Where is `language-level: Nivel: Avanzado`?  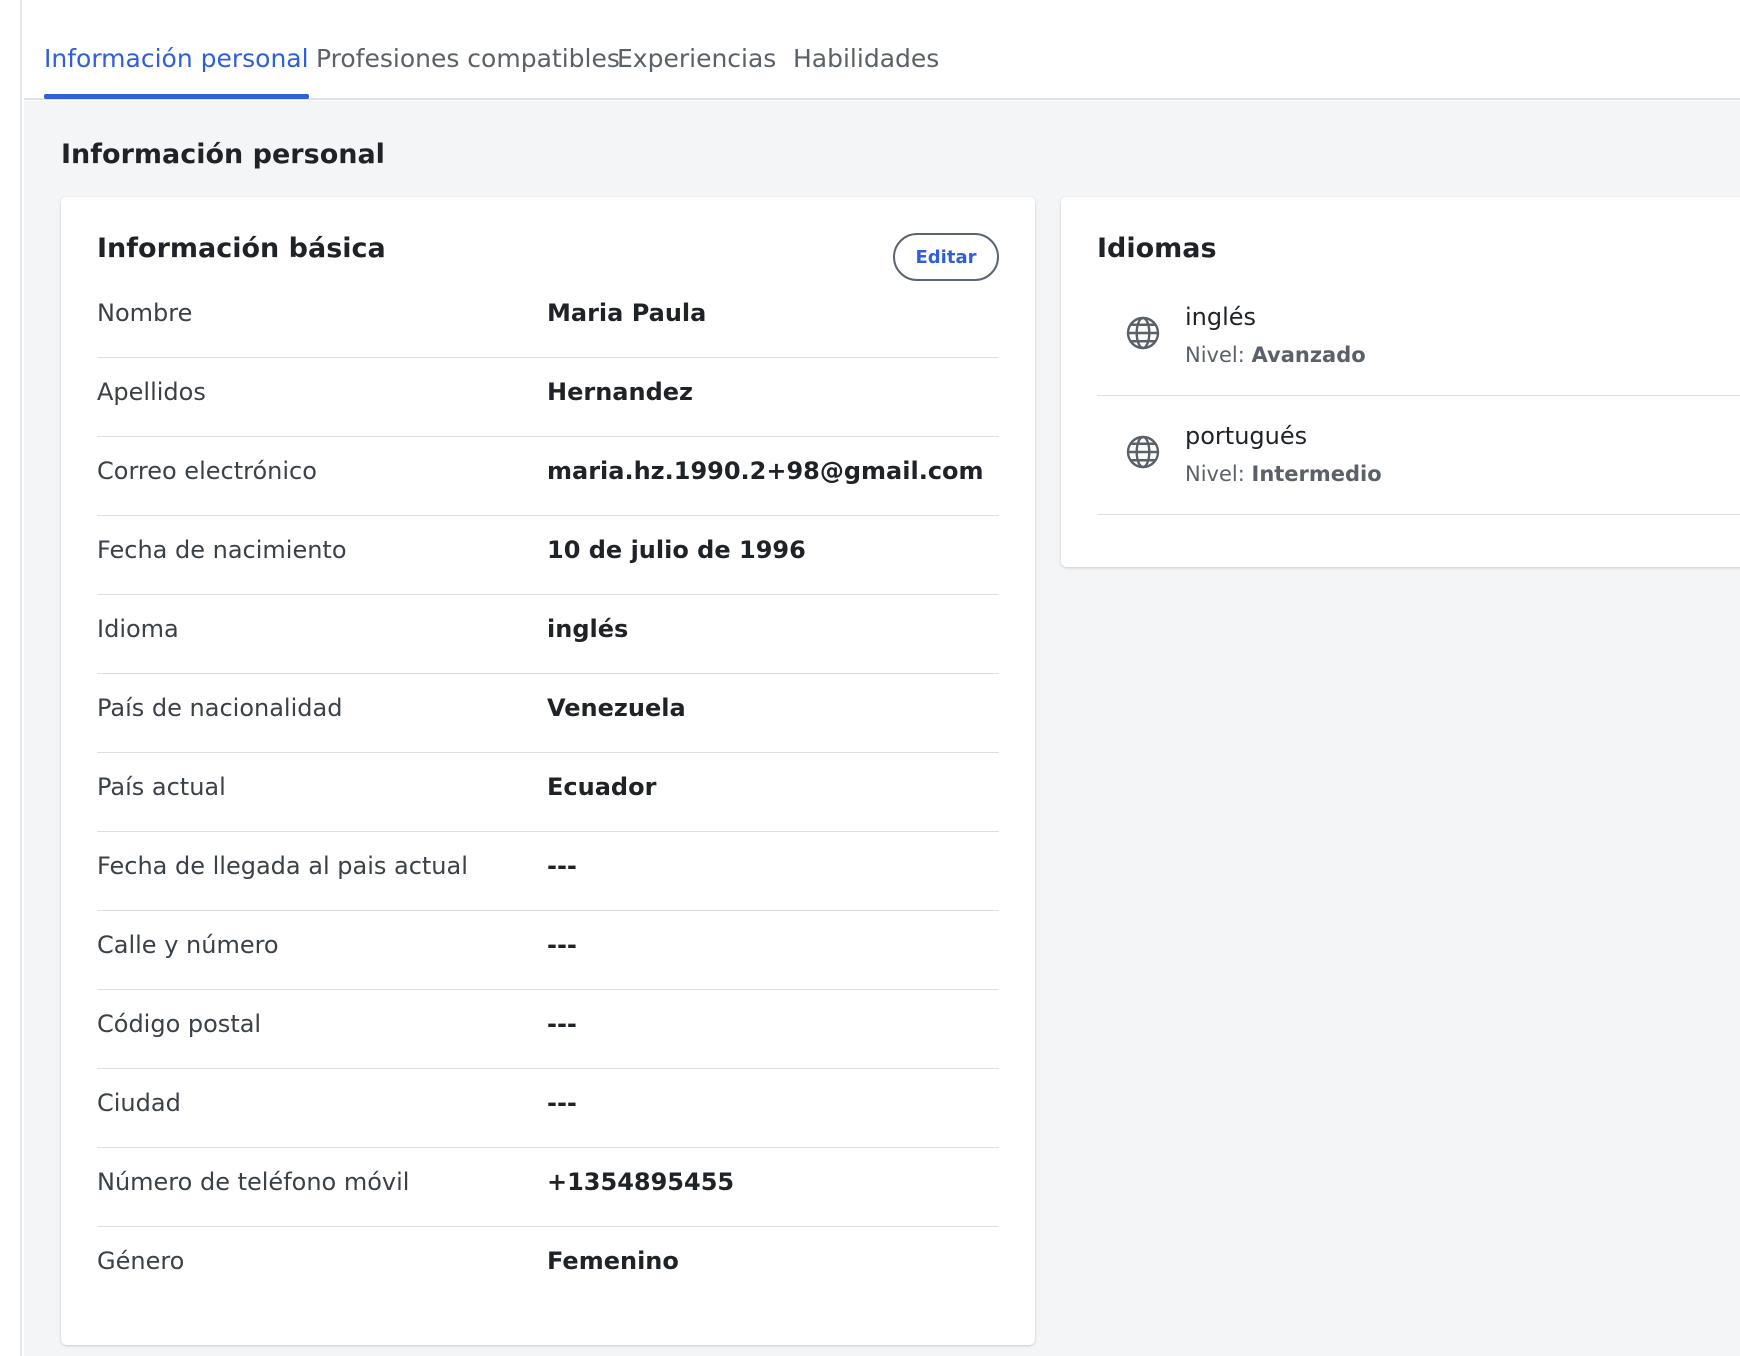 language-level: Nivel: Avanzado is located at coordinates (1275, 355).